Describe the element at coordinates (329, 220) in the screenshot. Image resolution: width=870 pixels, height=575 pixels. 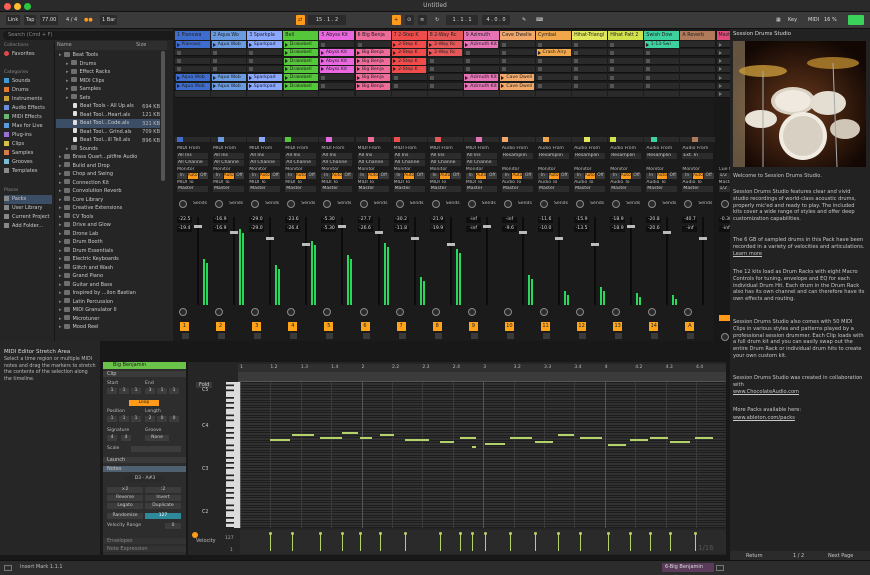
I see `track-volume-value: -5.30` at that location.